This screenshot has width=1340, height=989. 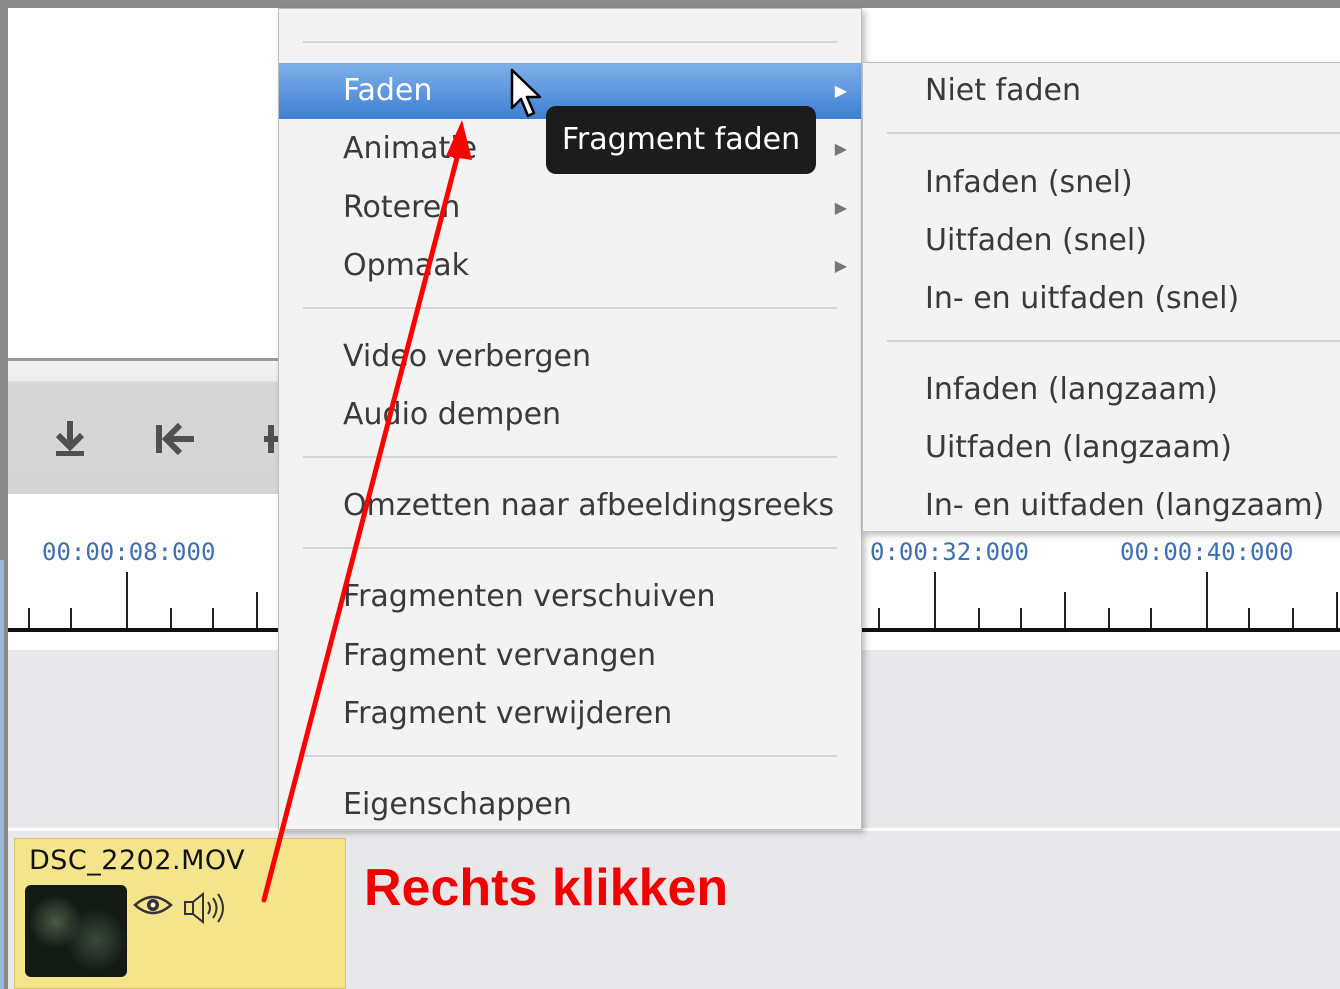 What do you see at coordinates (366, 511) in the screenshot?
I see `annotation-arrow` at bounding box center [366, 511].